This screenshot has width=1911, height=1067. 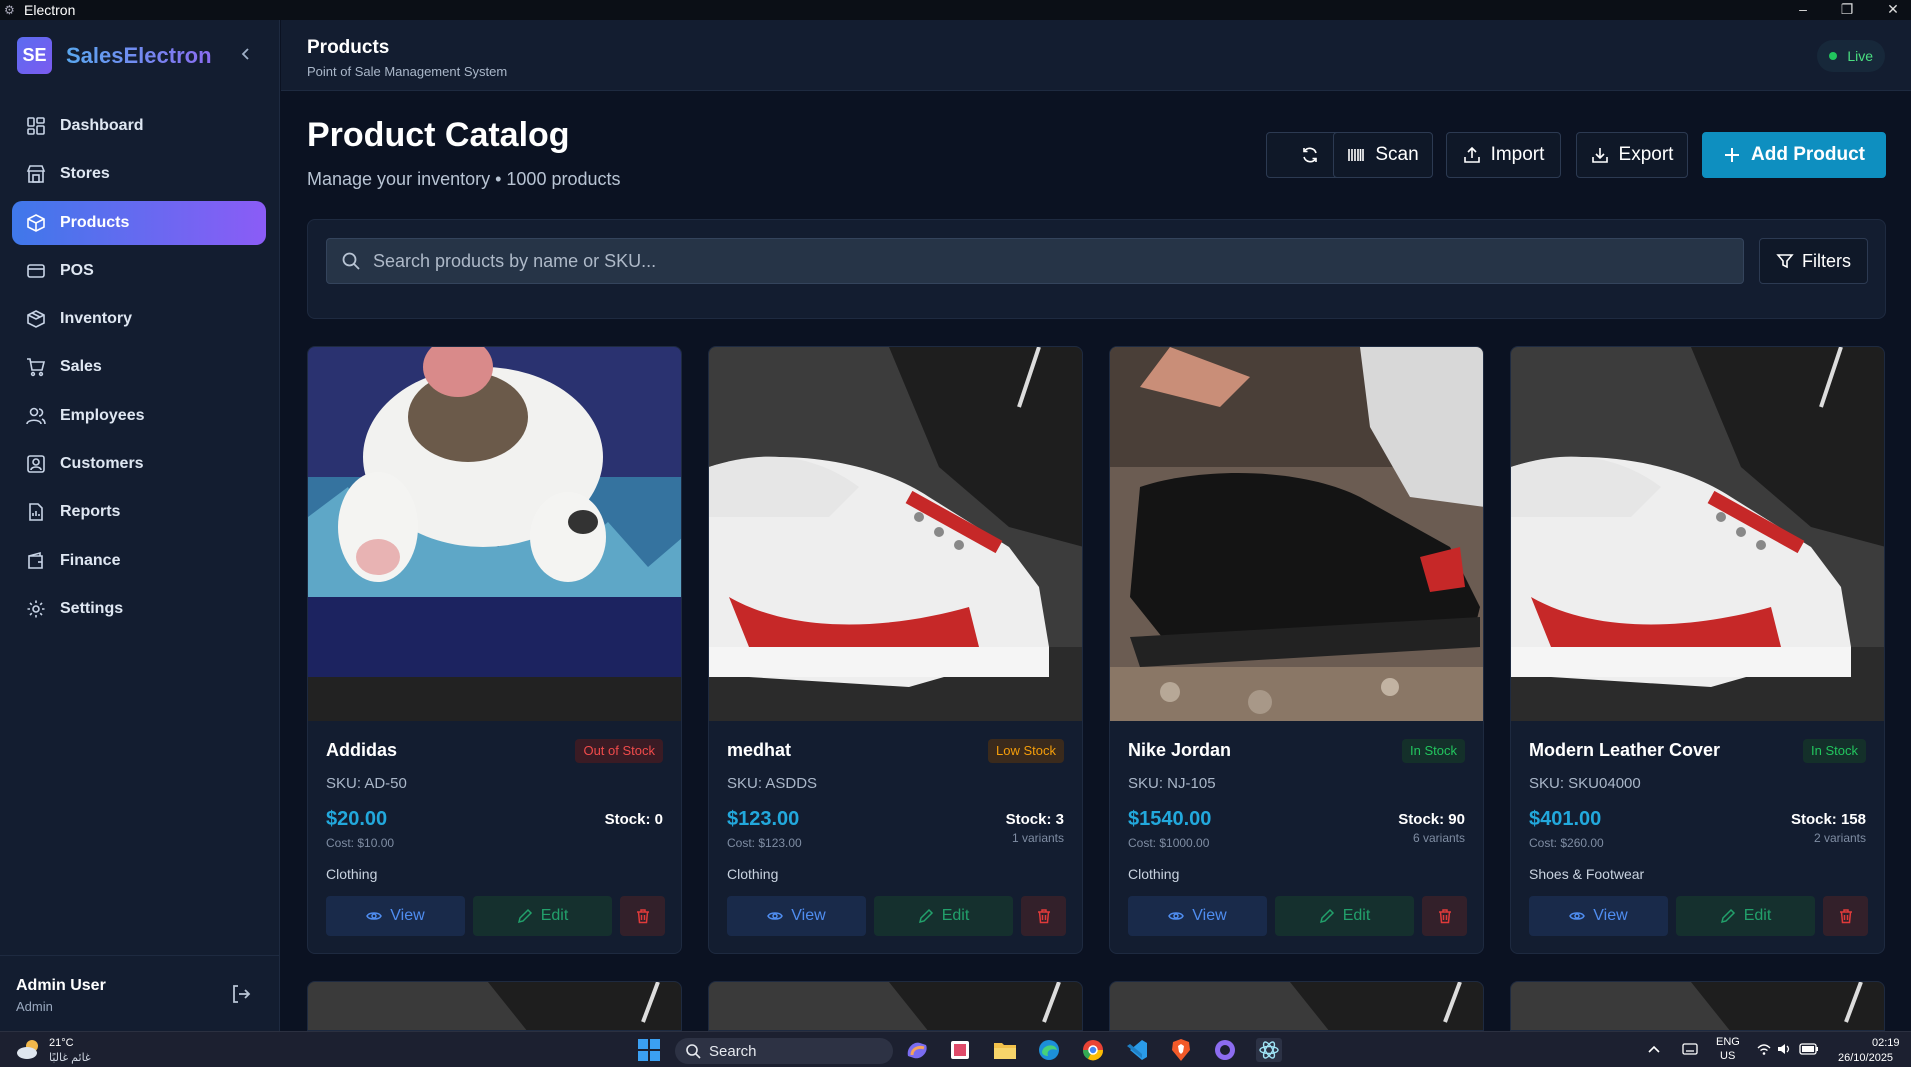 I want to click on wifi-icon, so click(x=1764, y=1049).